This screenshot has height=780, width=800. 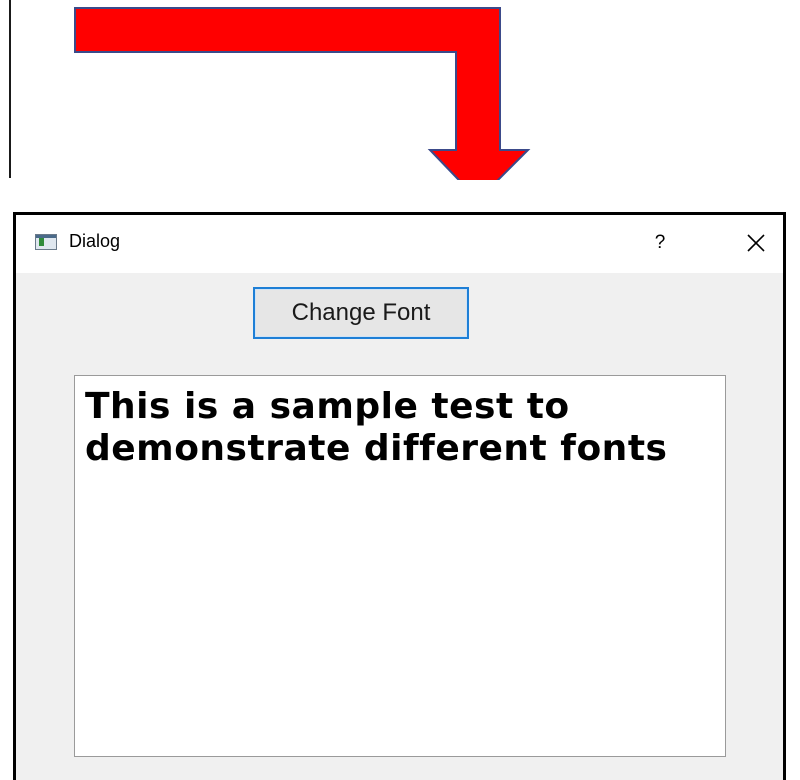 I want to click on window-app-icon, so click(x=46, y=242).